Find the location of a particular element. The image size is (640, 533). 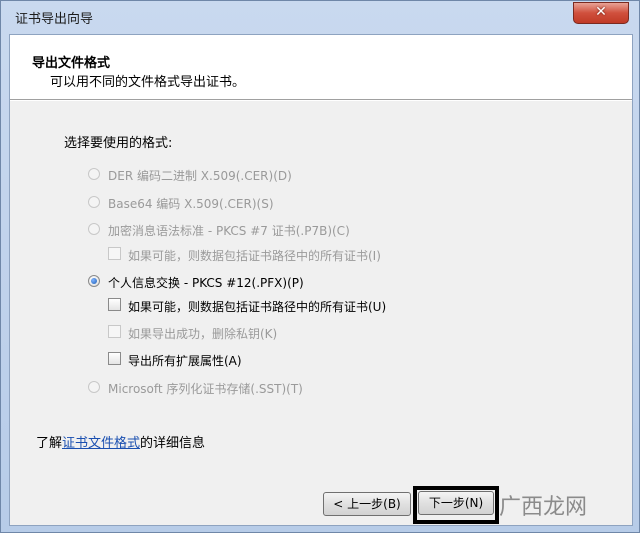

checkbox-pkcs7-include-chain: 如果可能，则数据包括证书路径中的所有证书(I) is located at coordinates (298, 255).